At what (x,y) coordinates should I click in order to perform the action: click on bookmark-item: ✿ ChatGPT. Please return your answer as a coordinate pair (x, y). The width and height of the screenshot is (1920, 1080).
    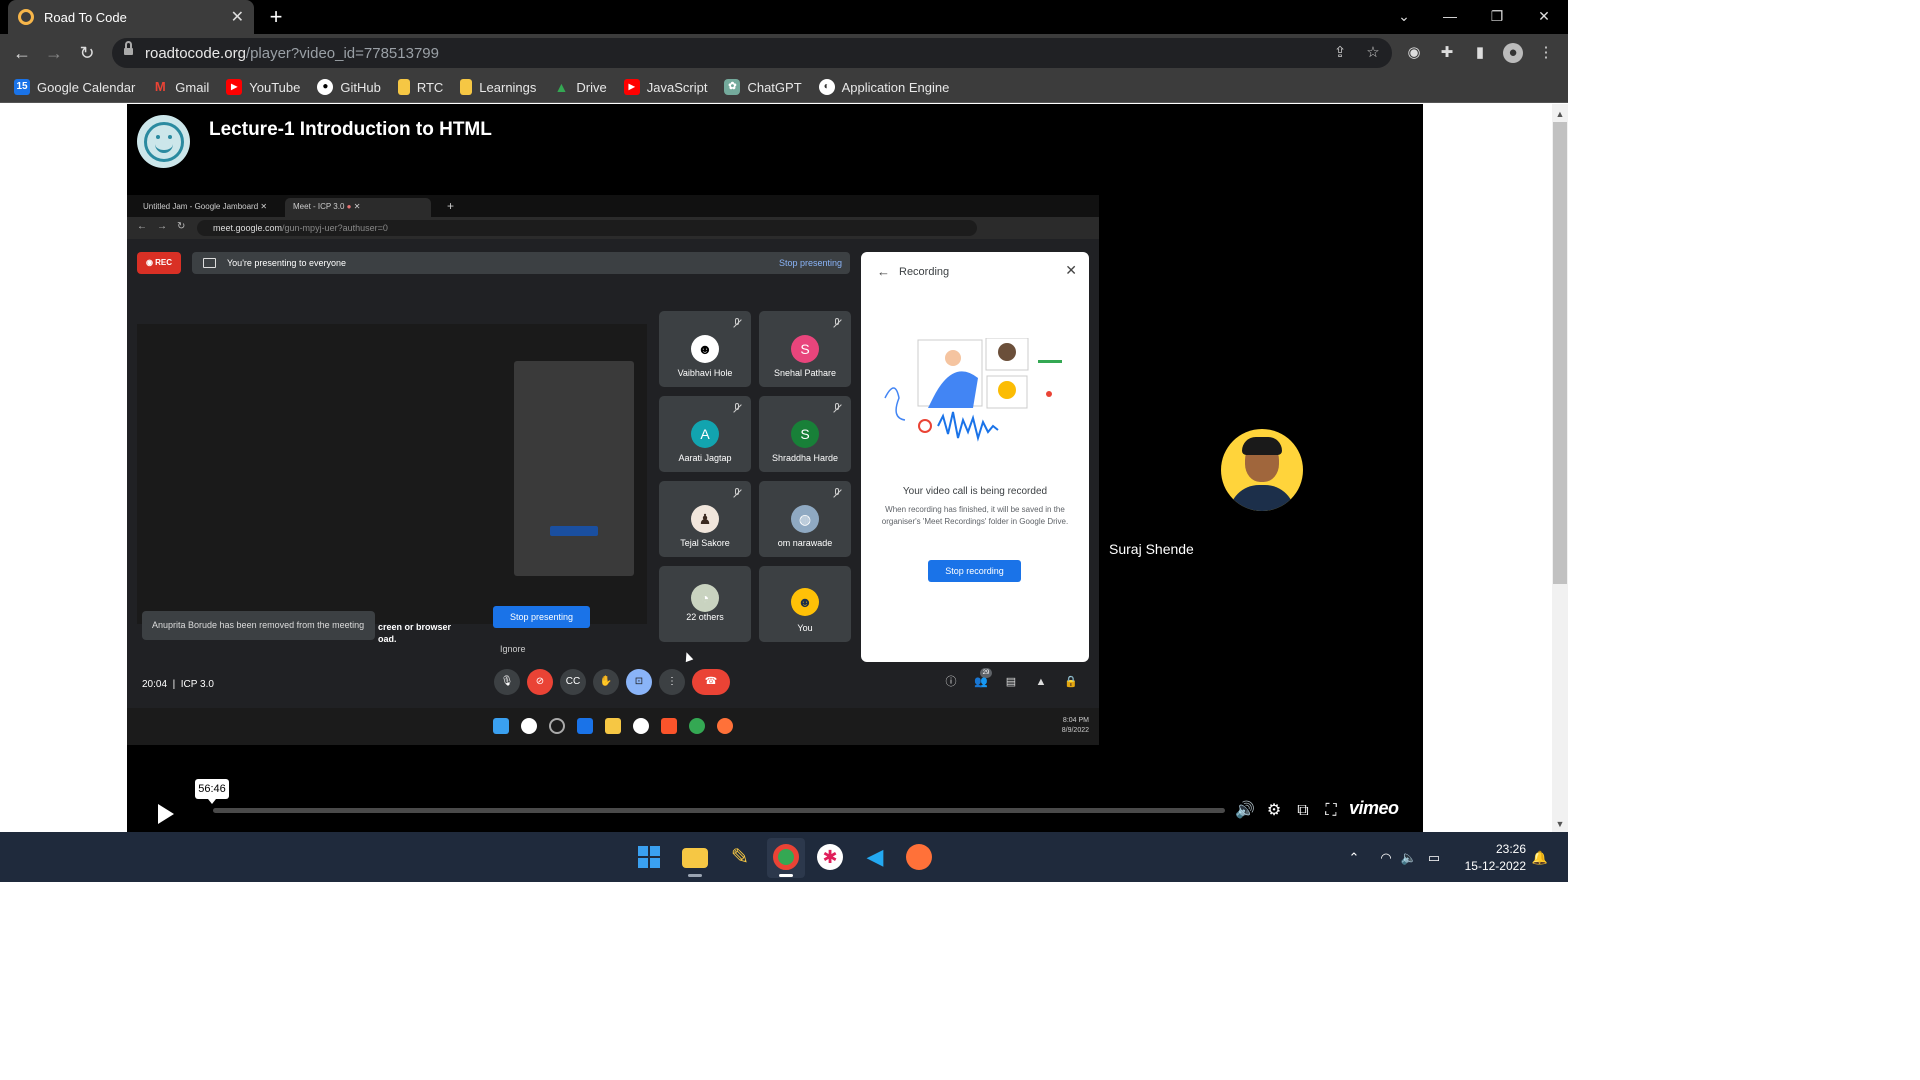
    Looking at the image, I should click on (763, 87).